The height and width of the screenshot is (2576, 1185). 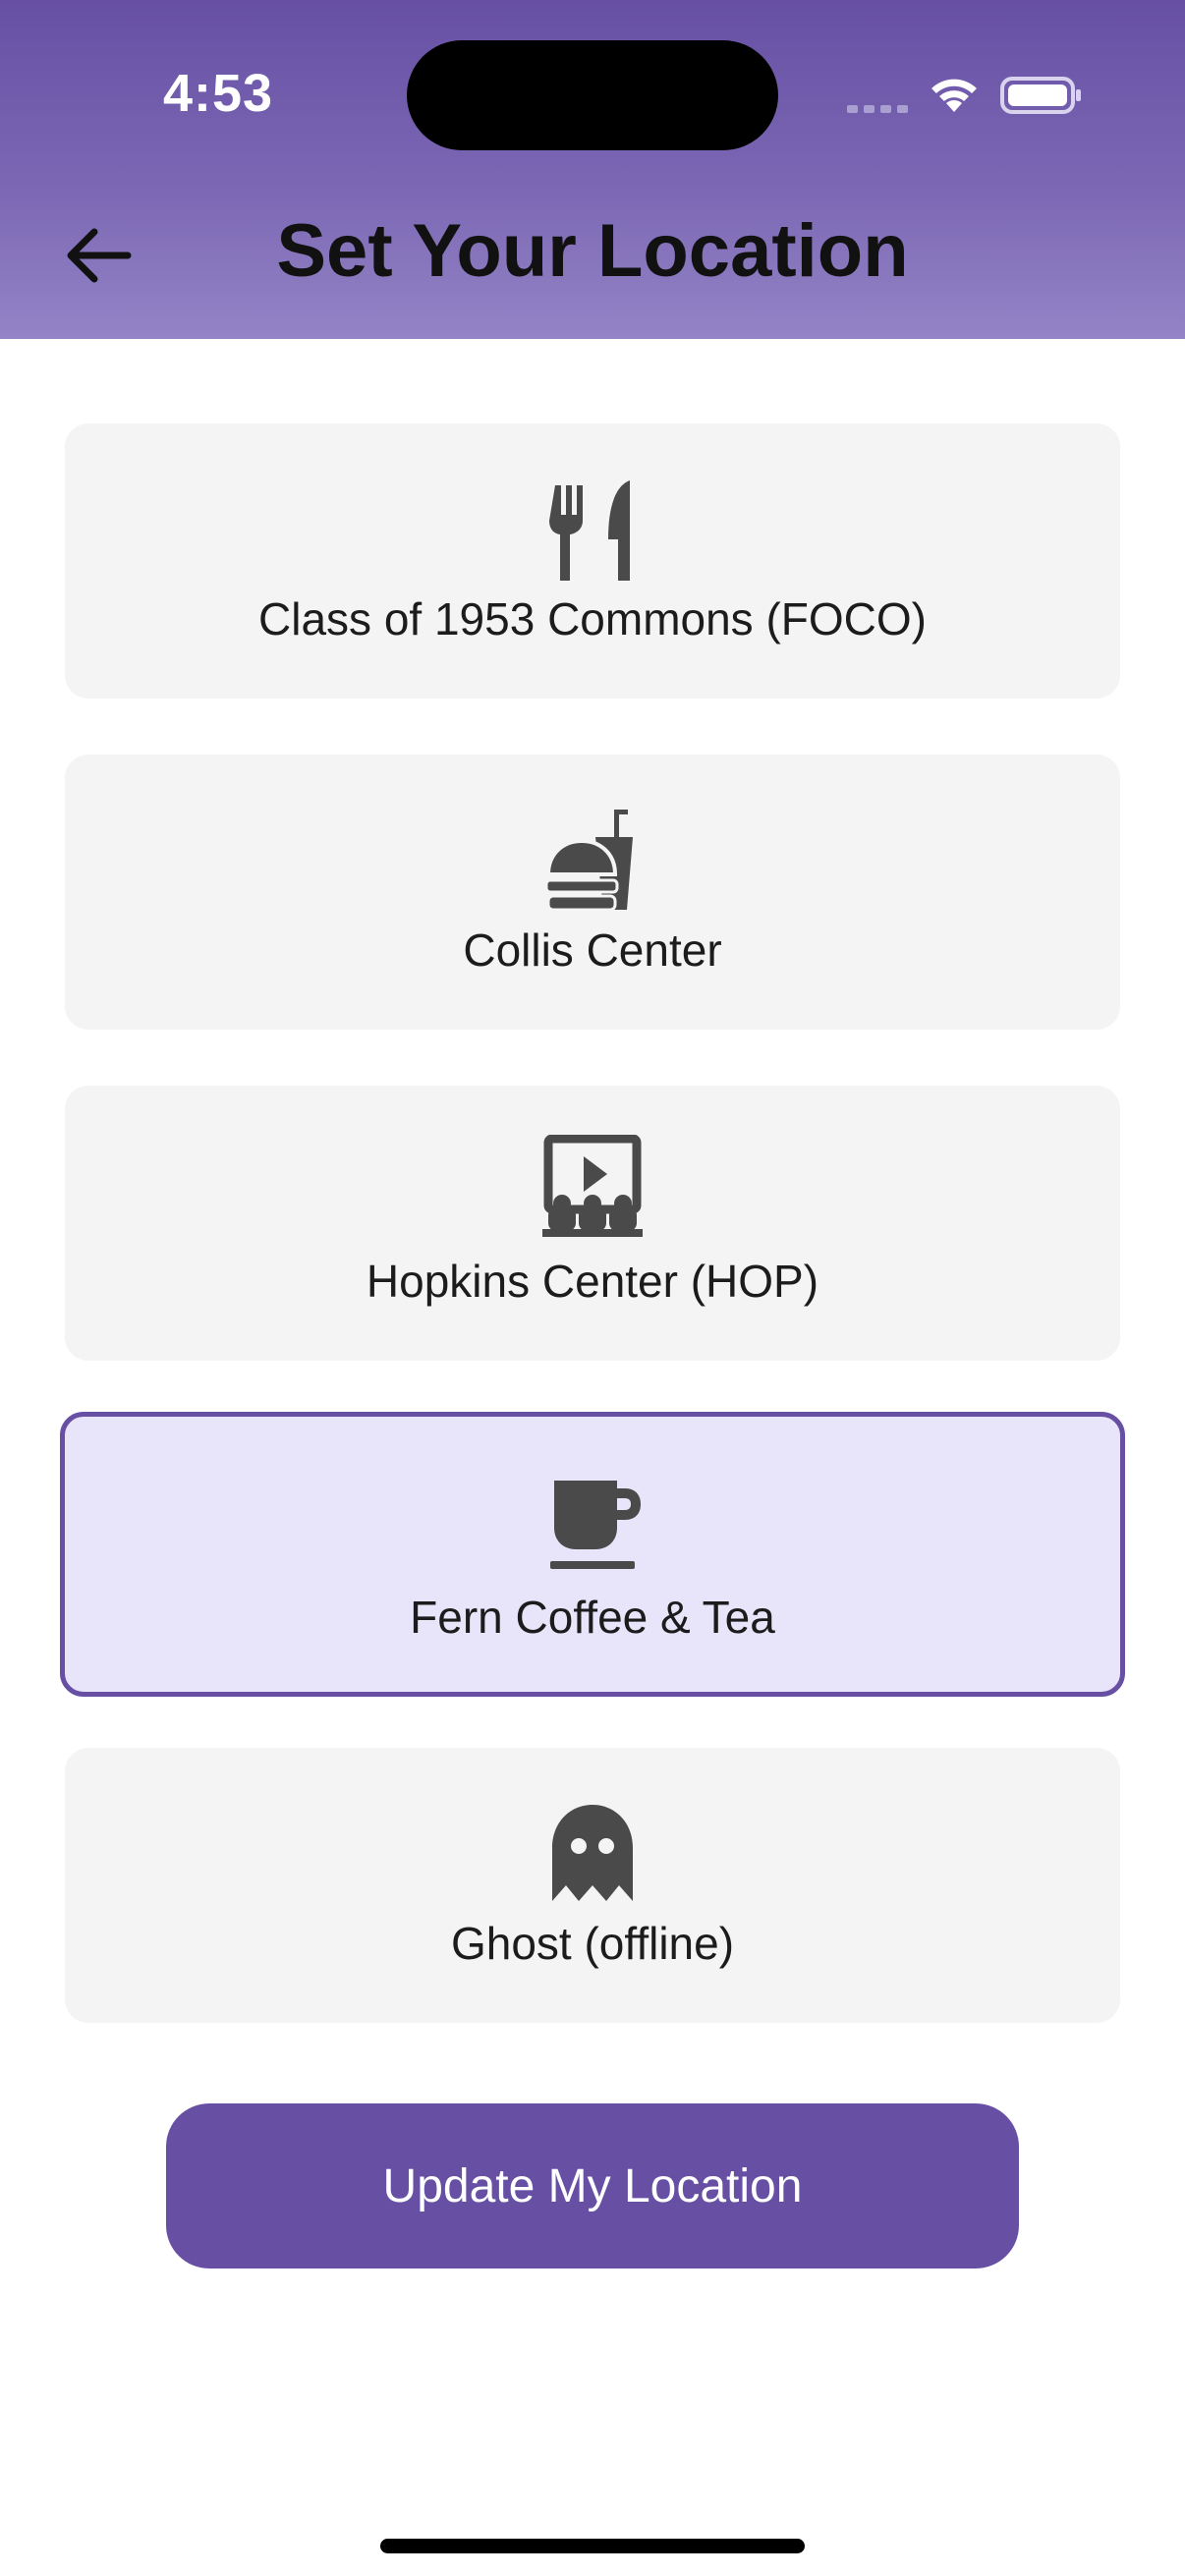 What do you see at coordinates (219, 93) in the screenshot?
I see `status-time: 4:53` at bounding box center [219, 93].